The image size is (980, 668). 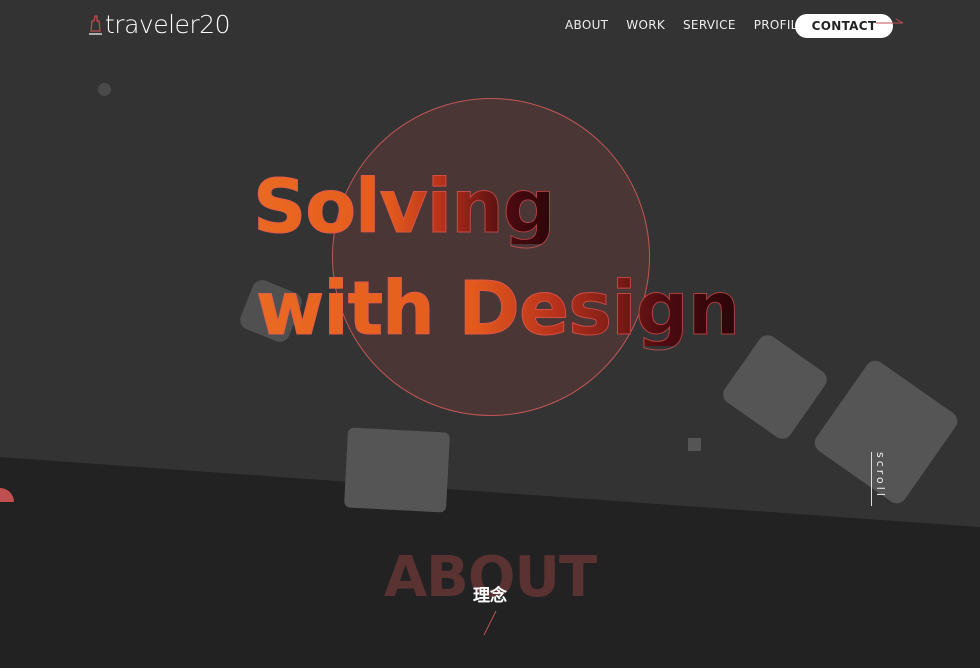 I want to click on lighthouse-icon, so click(x=95, y=24).